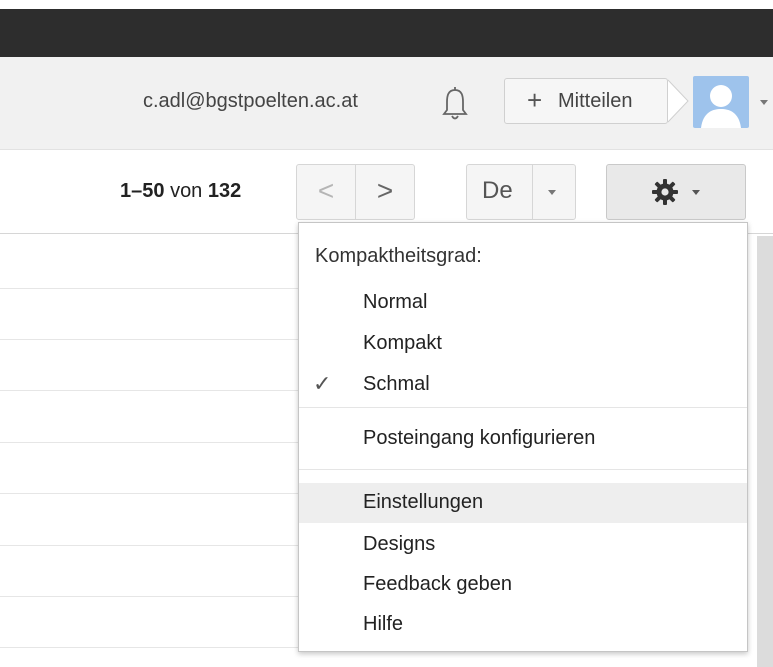 The image size is (773, 667). I want to click on share-button: + Mitteilen, so click(586, 101).